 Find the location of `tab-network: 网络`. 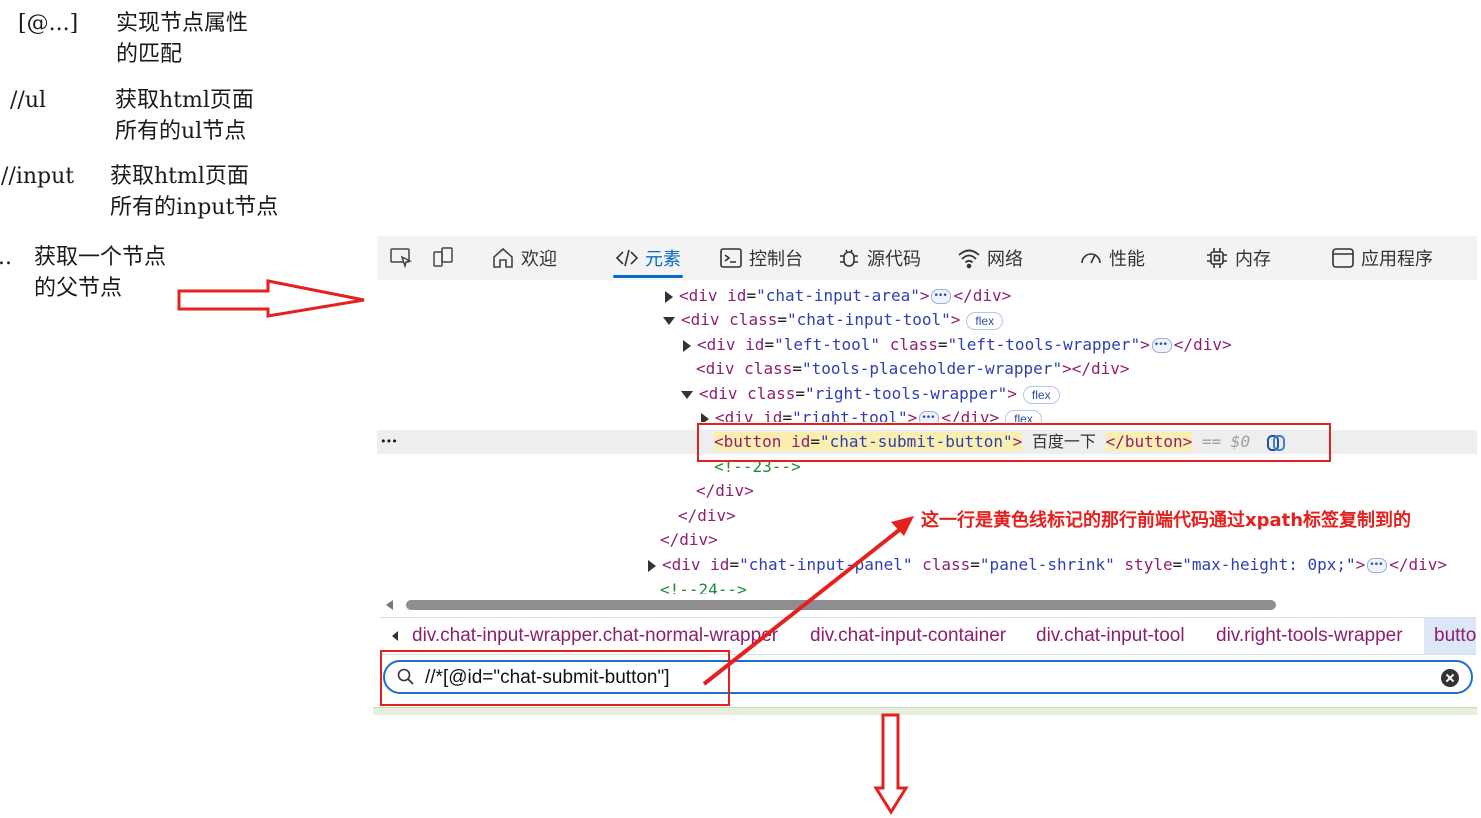

tab-network: 网络 is located at coordinates (990, 258).